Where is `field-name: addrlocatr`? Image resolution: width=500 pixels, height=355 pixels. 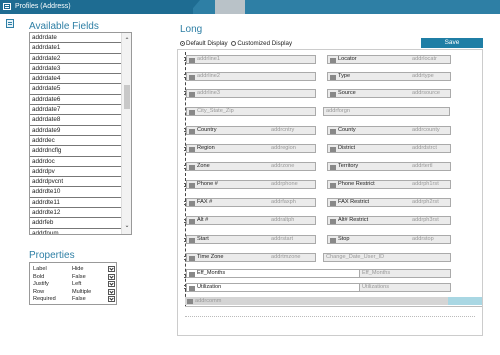
field-name: addrlocatr is located at coordinates (424, 59).